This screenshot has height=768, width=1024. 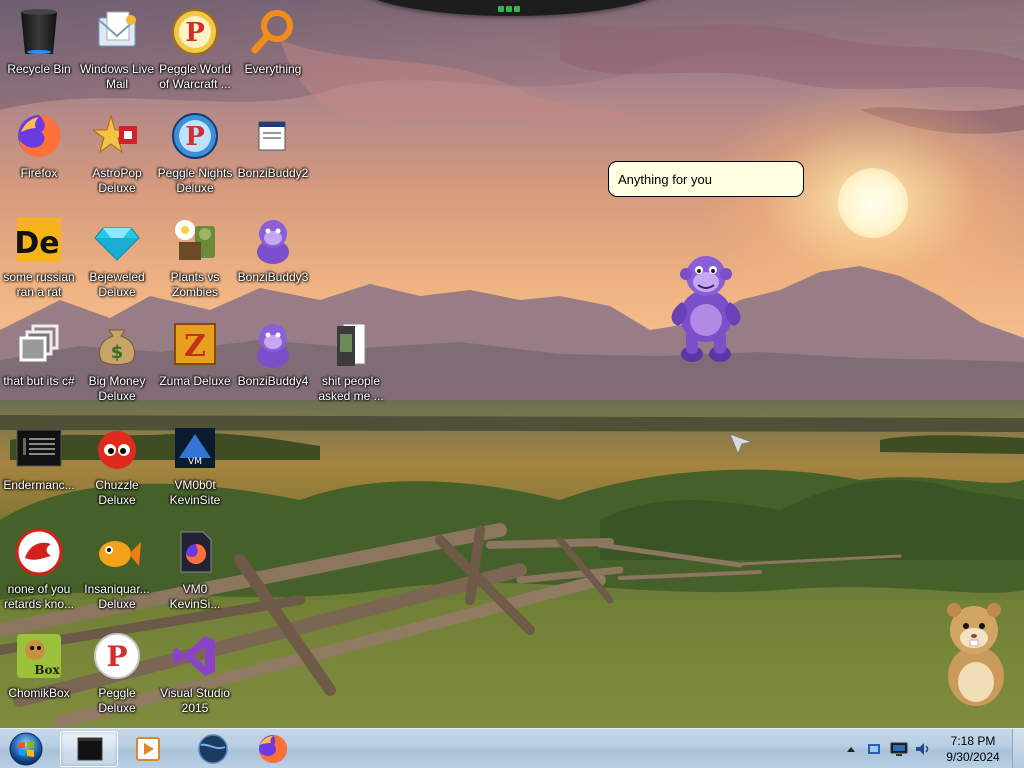 What do you see at coordinates (273, 173) in the screenshot?
I see `desktop-icon-label: BonziBuddy2` at bounding box center [273, 173].